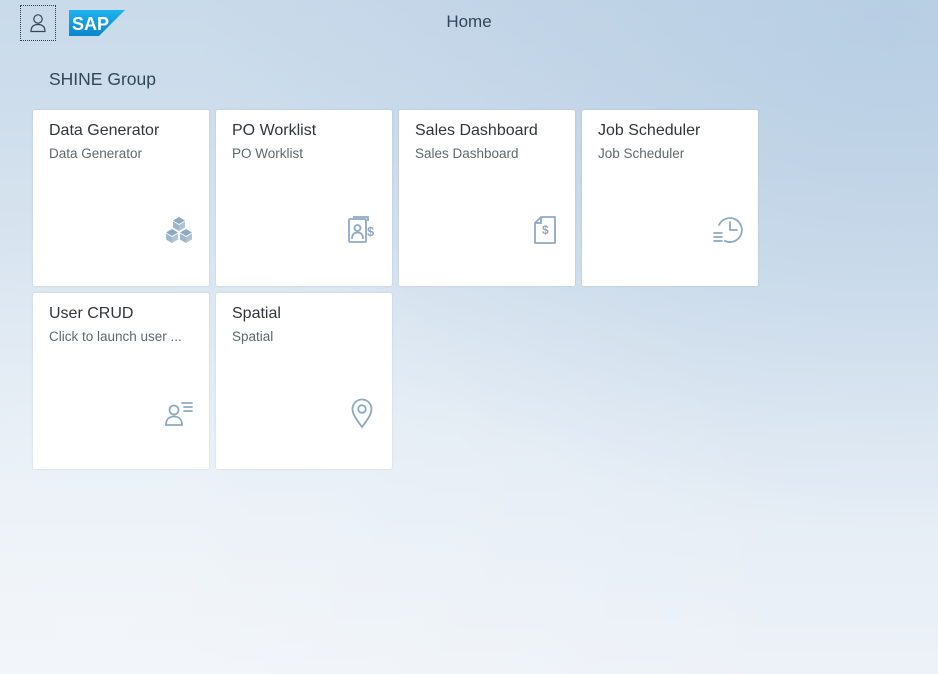 This screenshot has height=674, width=938. What do you see at coordinates (487, 198) in the screenshot?
I see `tile-sales-dashboard: Sales Dashboard Sales Dashboard $` at bounding box center [487, 198].